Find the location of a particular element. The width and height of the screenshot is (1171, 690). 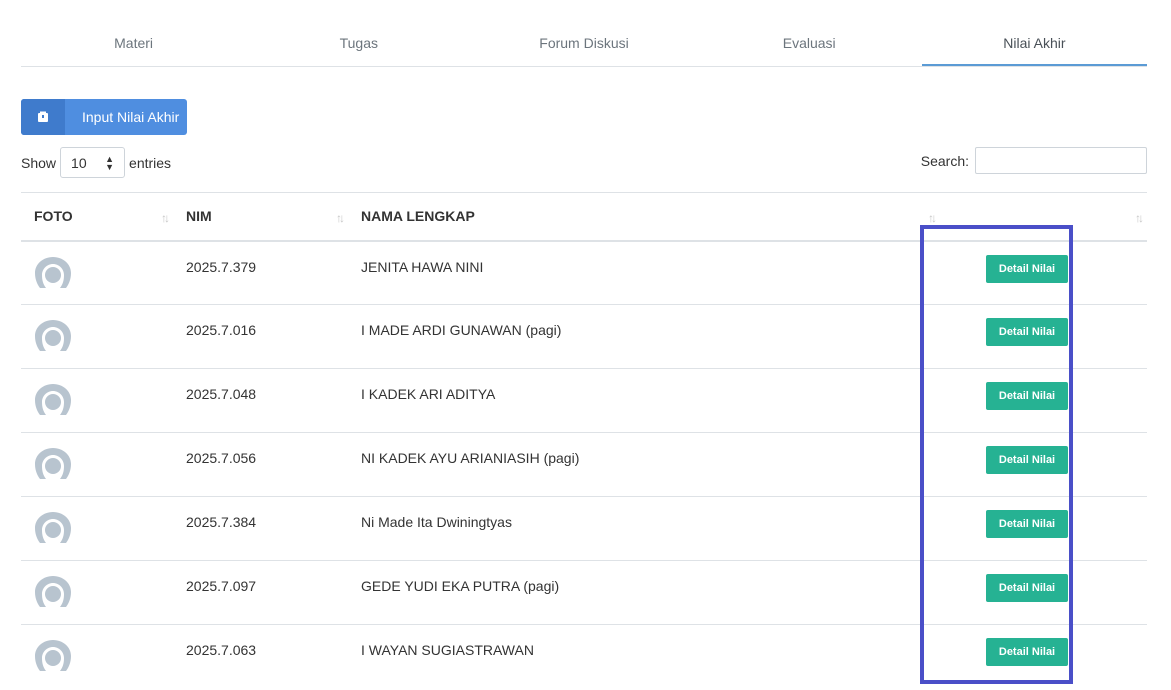

search-input is located at coordinates (1061, 160).